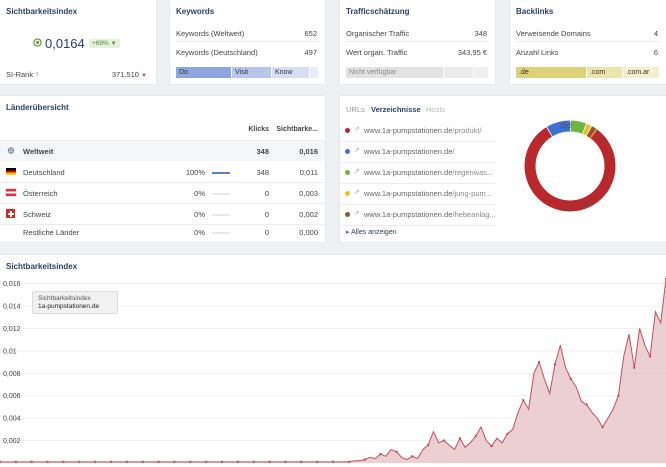 This screenshot has height=467, width=666. I want to click on country-share-bar-fill, so click(221, 173).